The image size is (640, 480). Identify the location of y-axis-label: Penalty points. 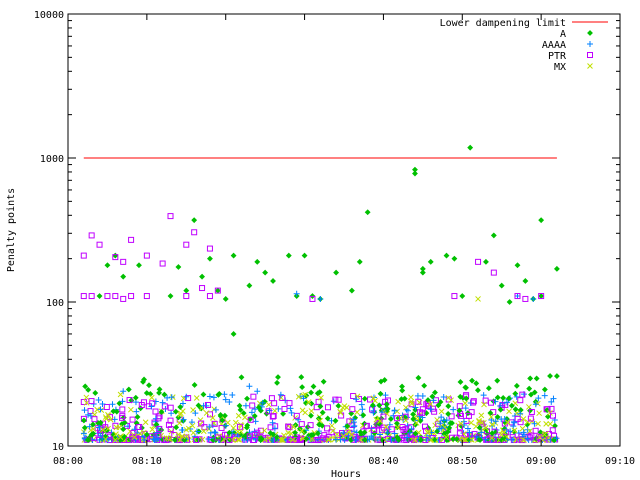
(11, 230).